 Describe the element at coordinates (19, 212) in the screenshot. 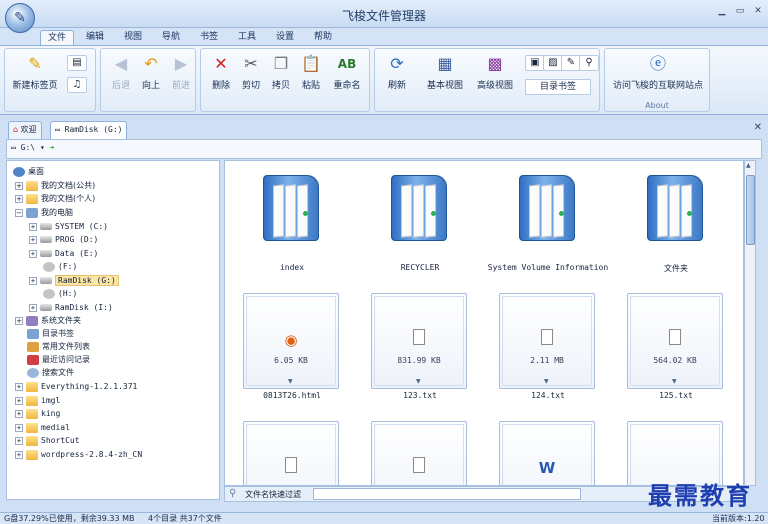

I see `collapse-icon: −` at that location.